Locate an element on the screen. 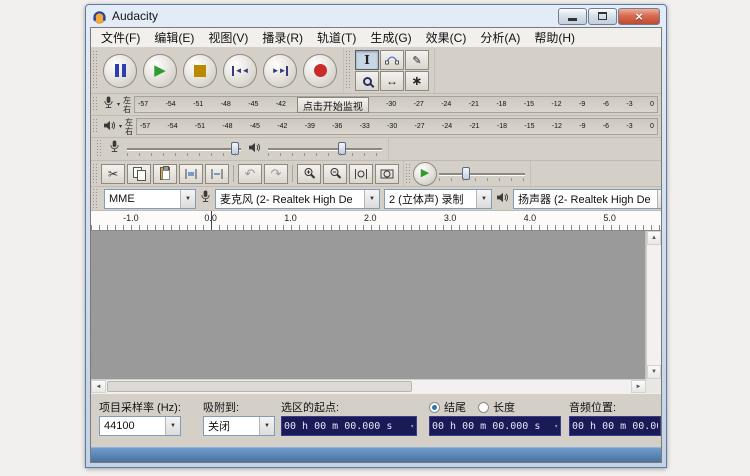 The image size is (750, 476). record-button is located at coordinates (320, 70).